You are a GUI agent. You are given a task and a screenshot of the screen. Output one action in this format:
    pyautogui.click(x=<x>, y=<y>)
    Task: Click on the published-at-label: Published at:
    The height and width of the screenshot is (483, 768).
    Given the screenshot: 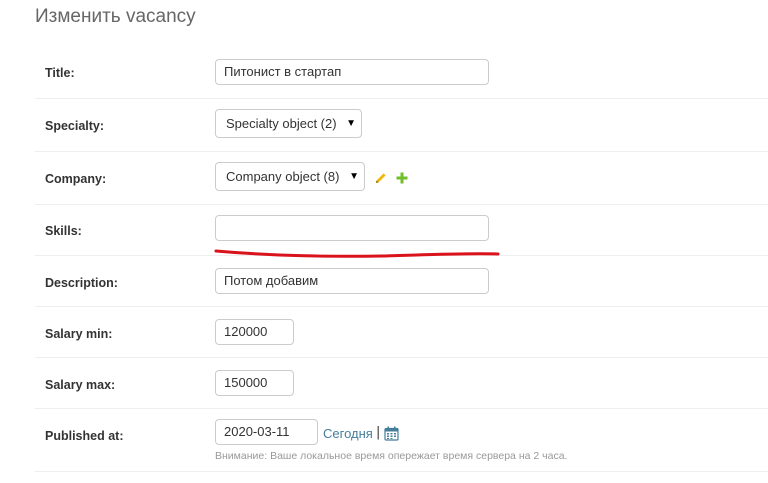 What is the action you would take?
    pyautogui.click(x=84, y=436)
    